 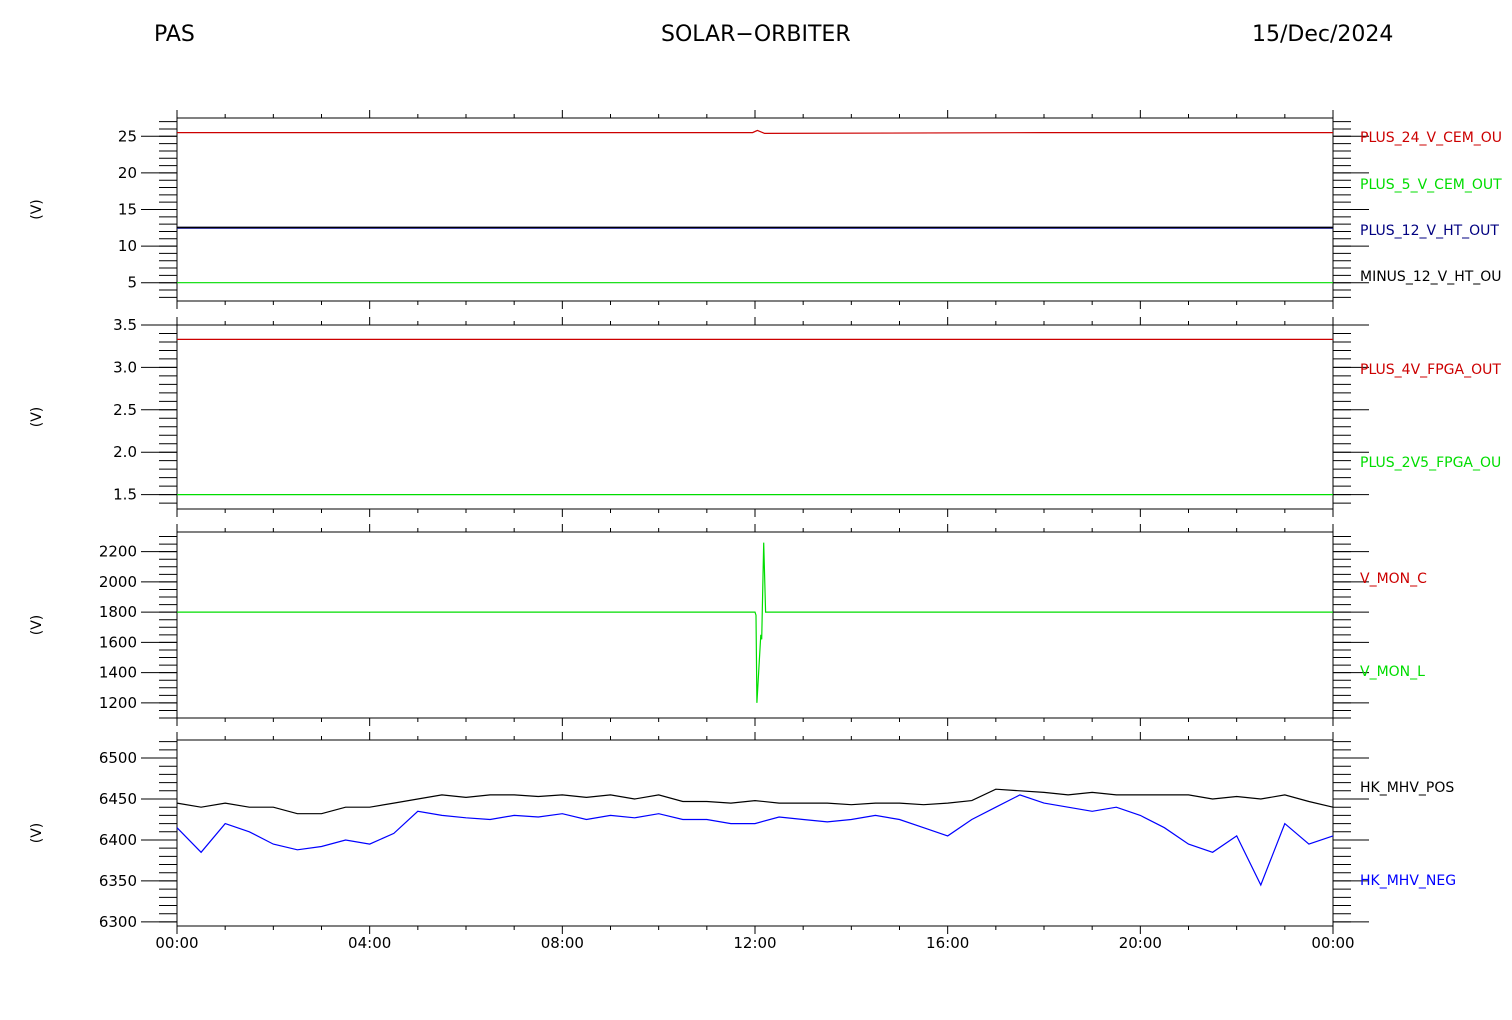 I want to click on series-plus-24-v-cem-out-line, so click(x=755, y=132).